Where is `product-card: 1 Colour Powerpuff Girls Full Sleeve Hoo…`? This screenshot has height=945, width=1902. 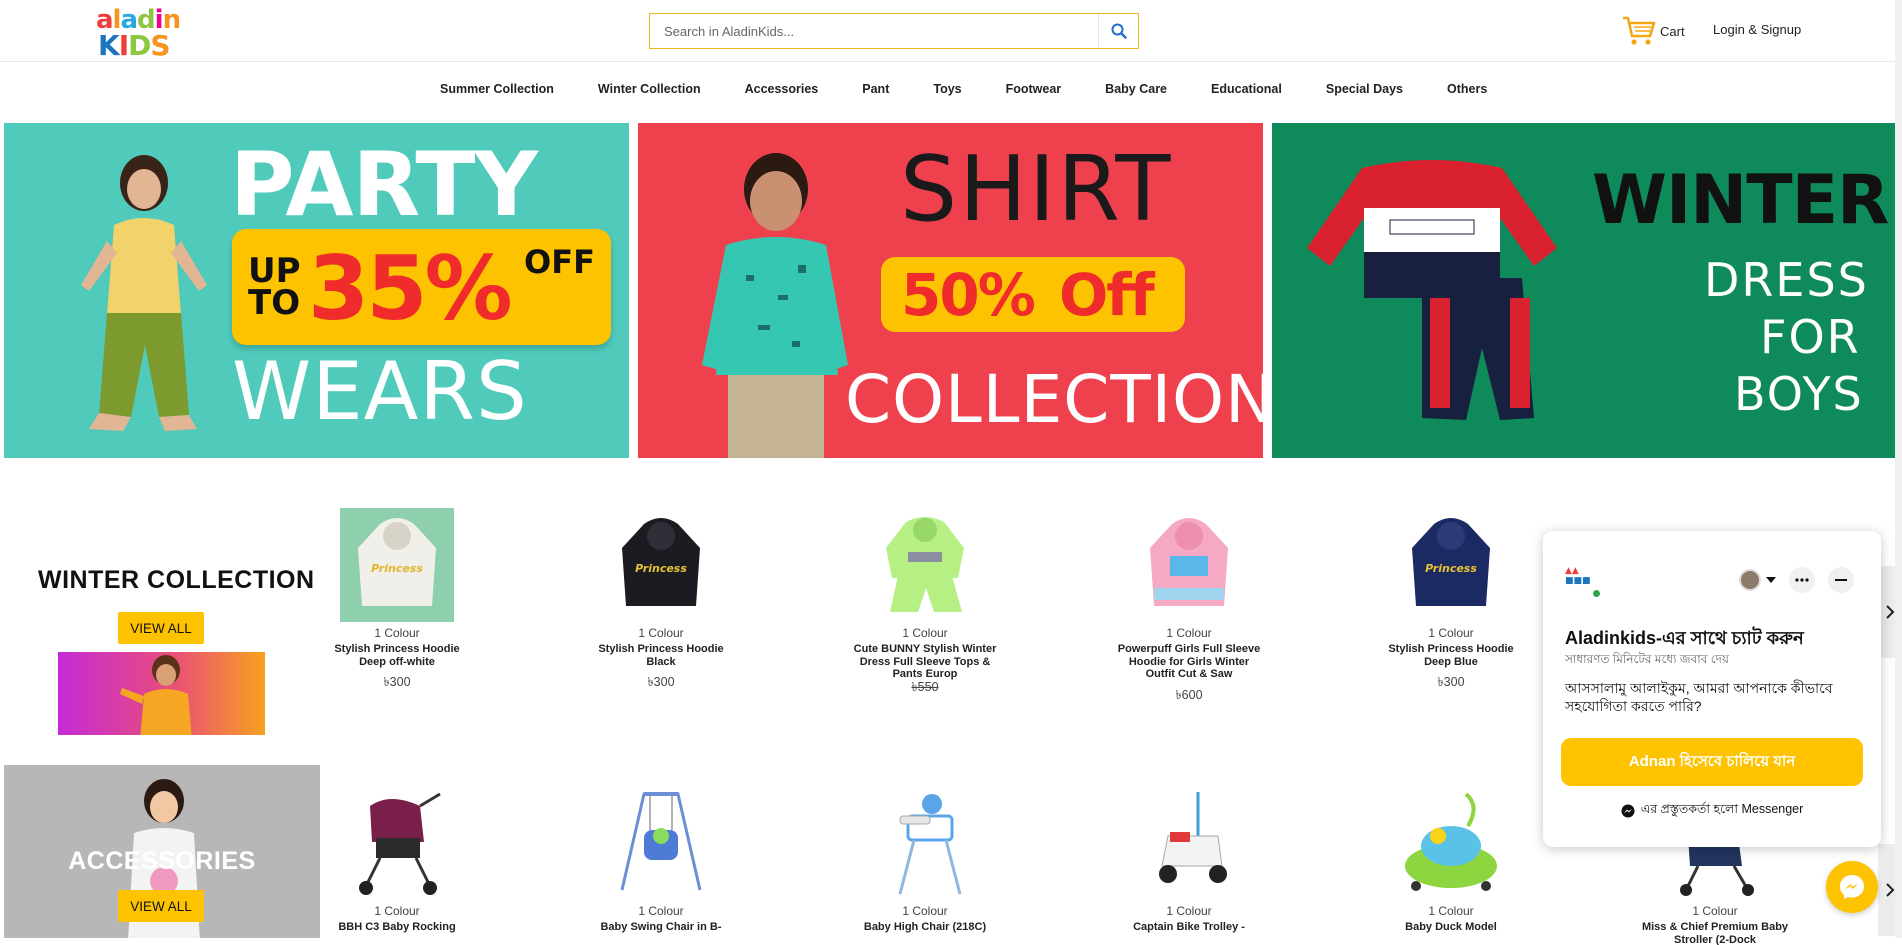
product-card: 1 Colour Powerpuff Girls Full Sleeve Hoo… is located at coordinates (1189, 607).